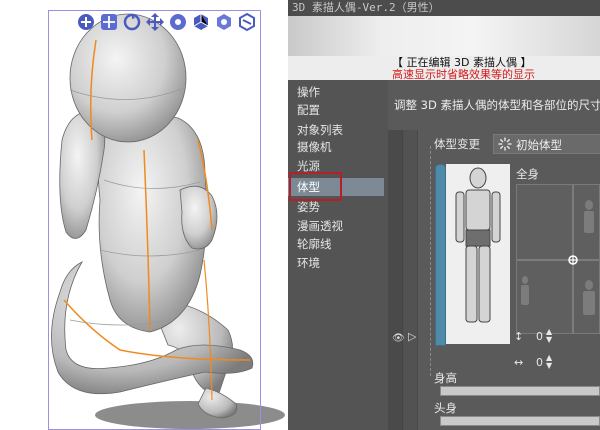 The width and height of the screenshot is (600, 430). Describe the element at coordinates (505, 144) in the screenshot. I see `reset-icon` at that location.